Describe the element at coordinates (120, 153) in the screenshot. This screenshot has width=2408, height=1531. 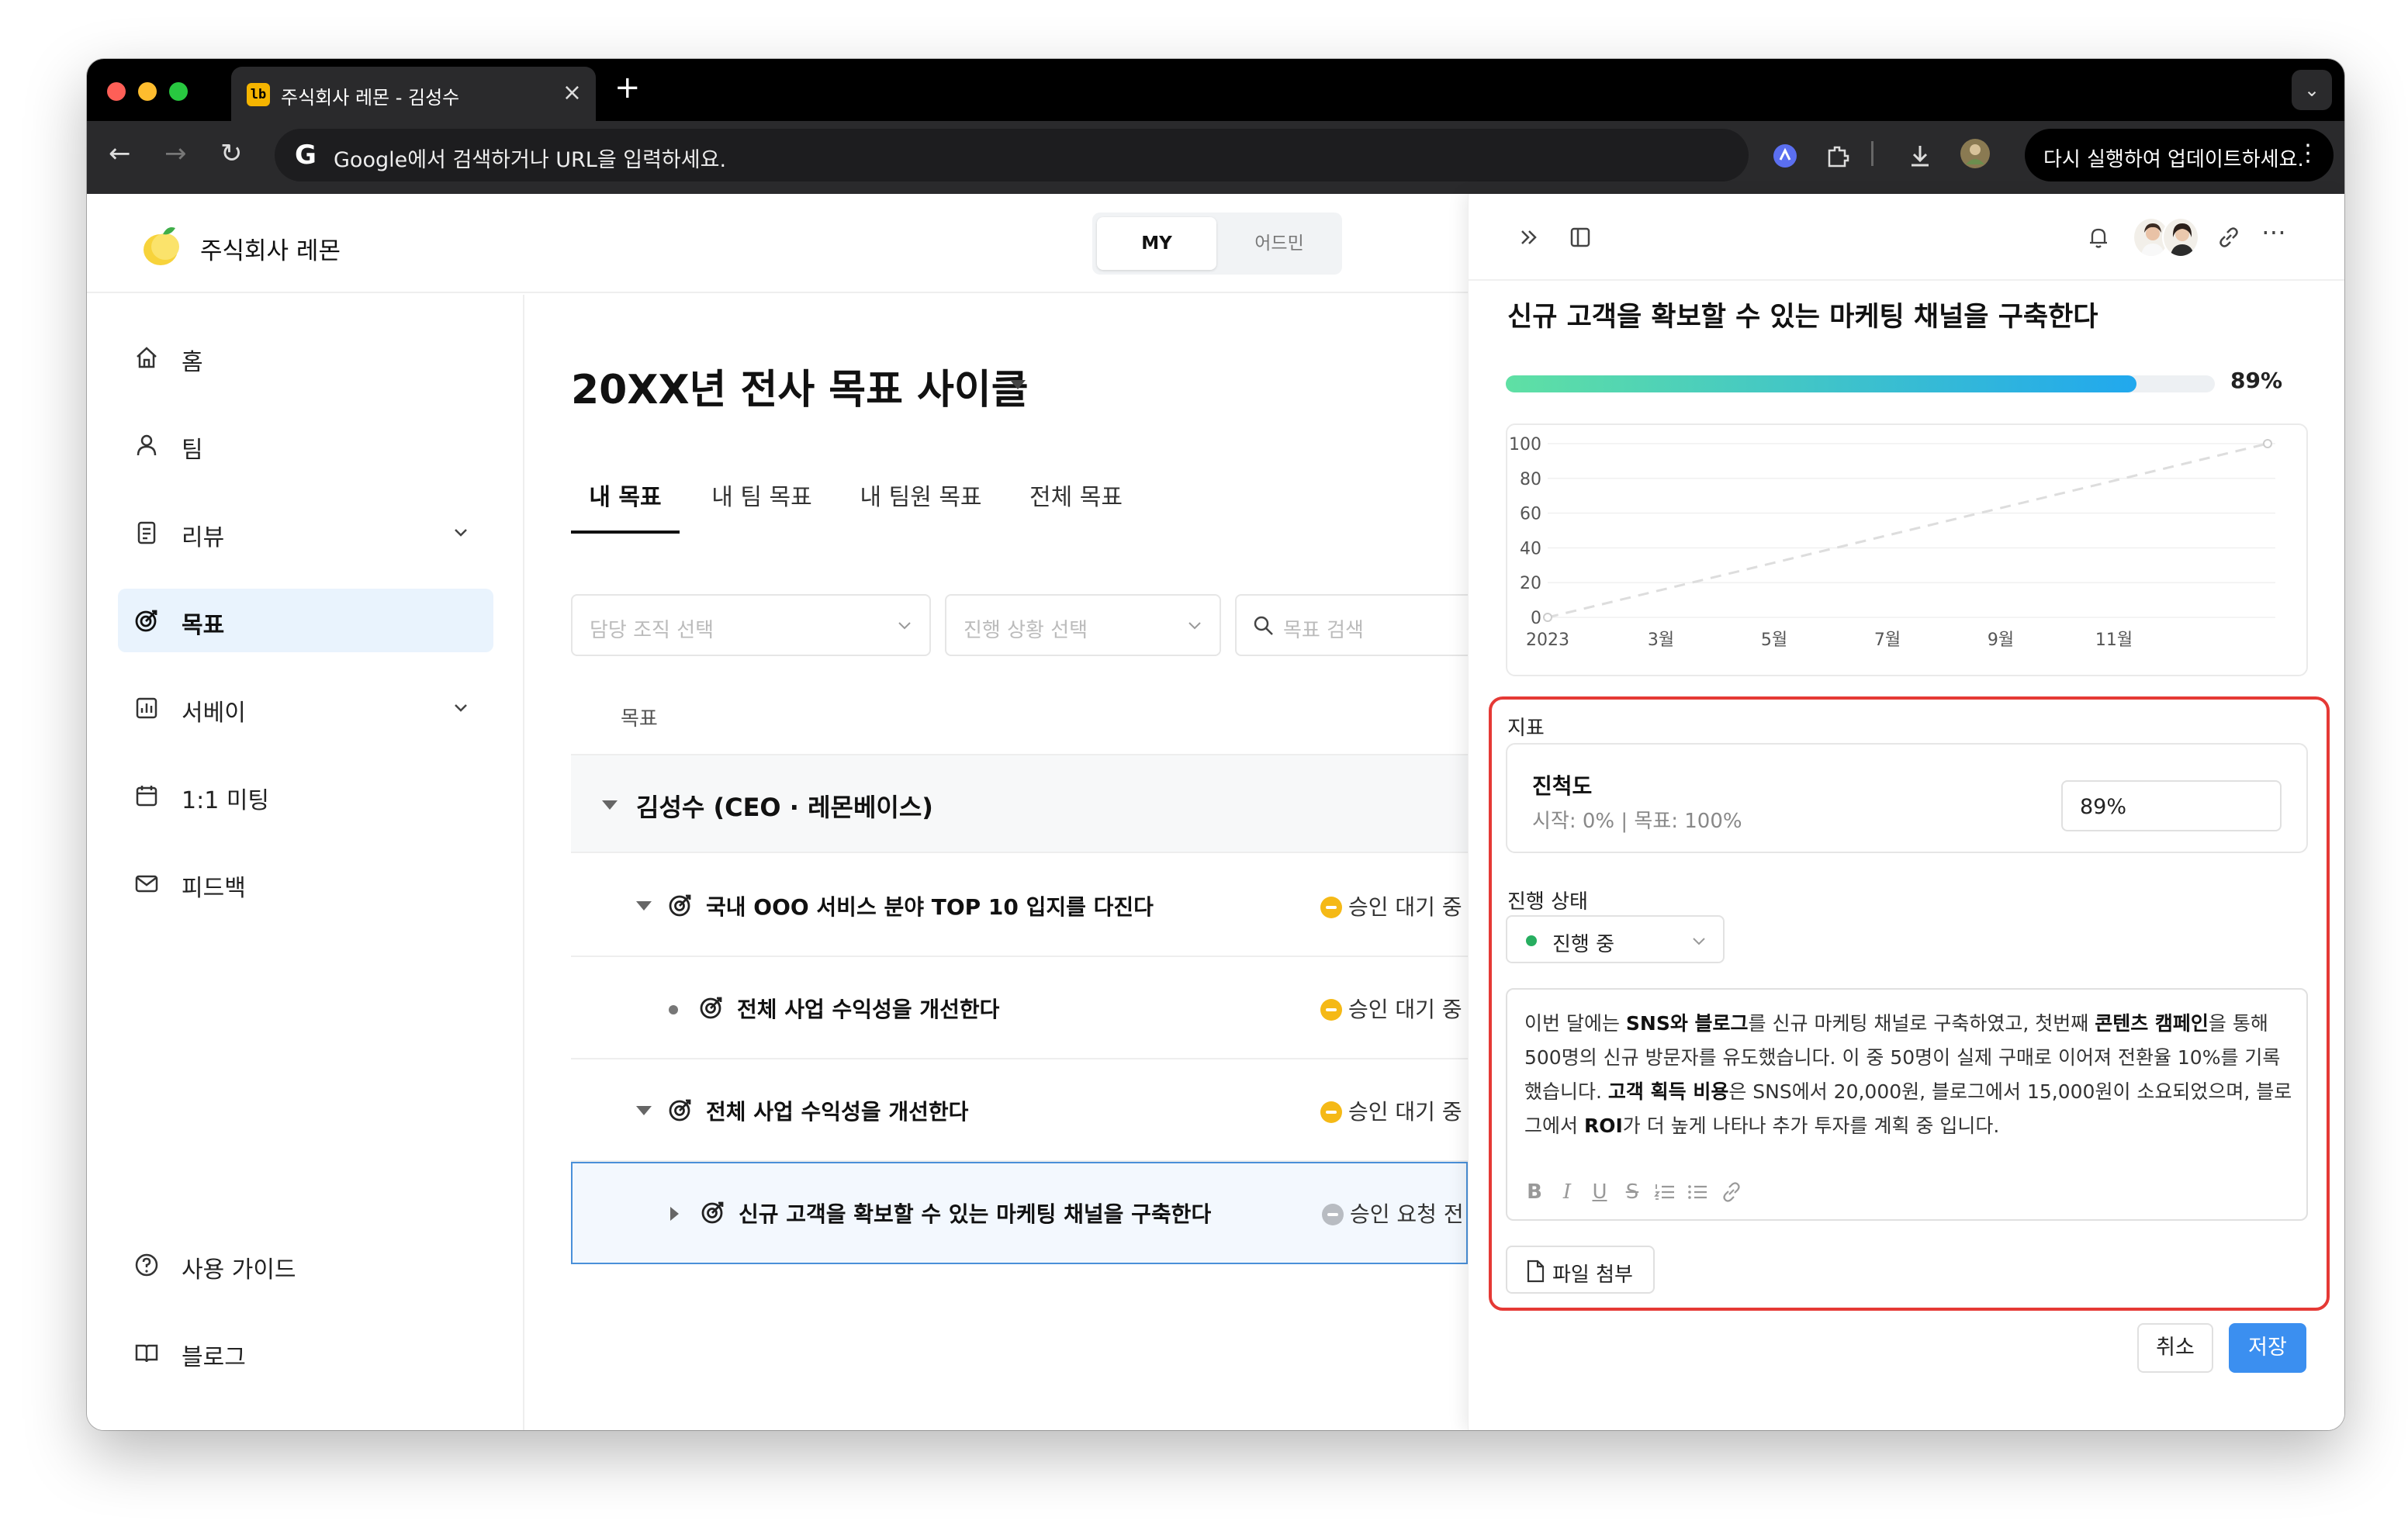
I see `back-icon: ←` at that location.